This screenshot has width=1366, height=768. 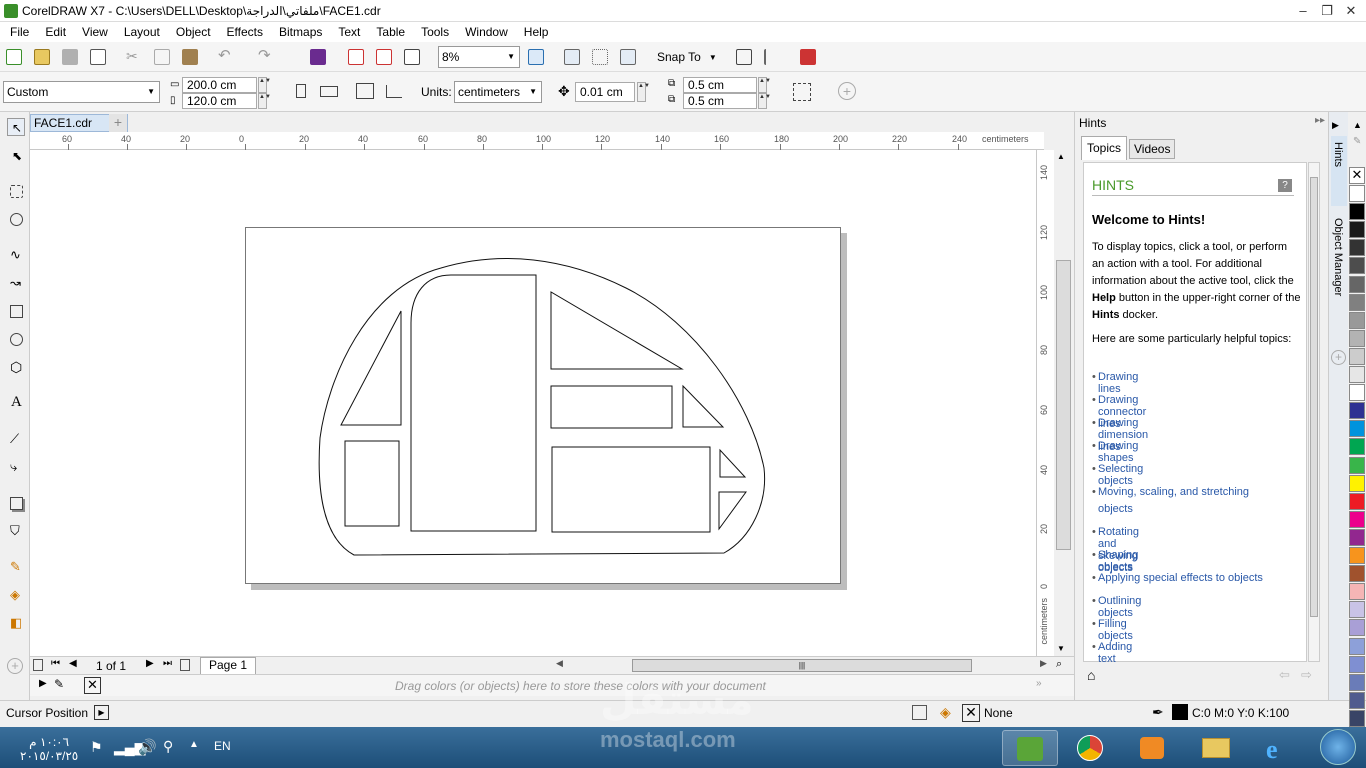 What do you see at coordinates (764, 101) in the screenshot?
I see `duplicate-y-spinner: ▲▼` at bounding box center [764, 101].